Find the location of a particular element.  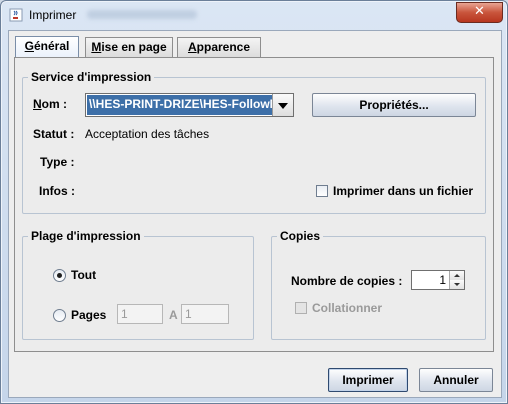

printer-select: \\HES-PRINT-DRIZE\HES-FollowMe is located at coordinates (189, 105).